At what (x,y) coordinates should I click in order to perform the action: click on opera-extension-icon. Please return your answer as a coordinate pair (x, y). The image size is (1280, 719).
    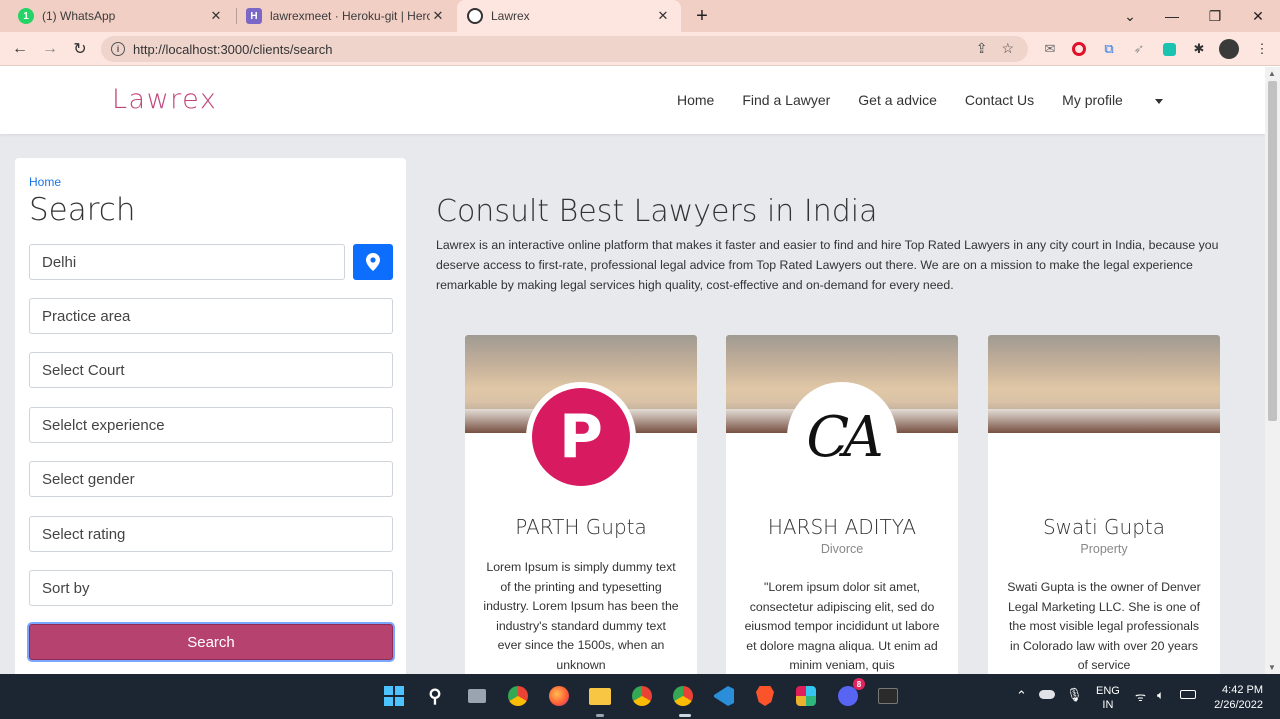
    Looking at the image, I should click on (1079, 49).